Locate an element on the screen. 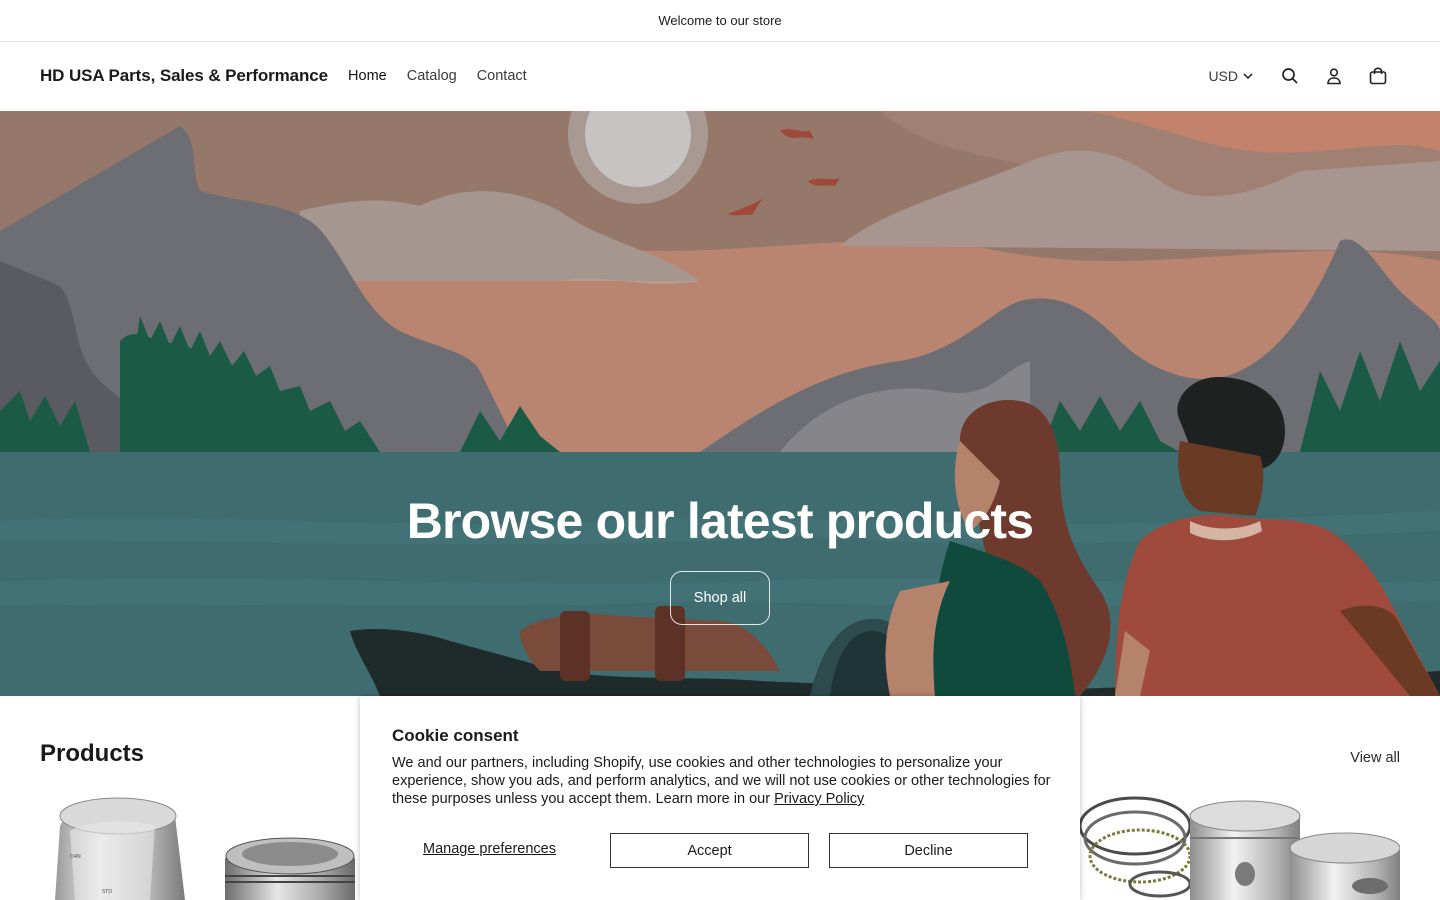 The width and height of the screenshot is (1440, 900). account-button is located at coordinates (1334, 76).